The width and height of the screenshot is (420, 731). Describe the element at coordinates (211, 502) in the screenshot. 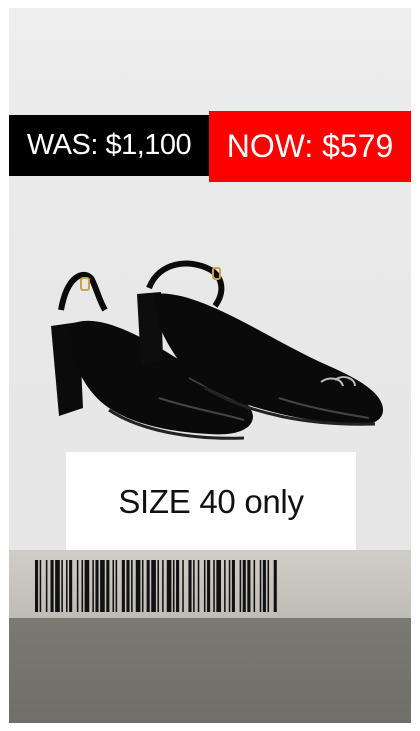

I see `size-label: SIZE 40 only` at that location.